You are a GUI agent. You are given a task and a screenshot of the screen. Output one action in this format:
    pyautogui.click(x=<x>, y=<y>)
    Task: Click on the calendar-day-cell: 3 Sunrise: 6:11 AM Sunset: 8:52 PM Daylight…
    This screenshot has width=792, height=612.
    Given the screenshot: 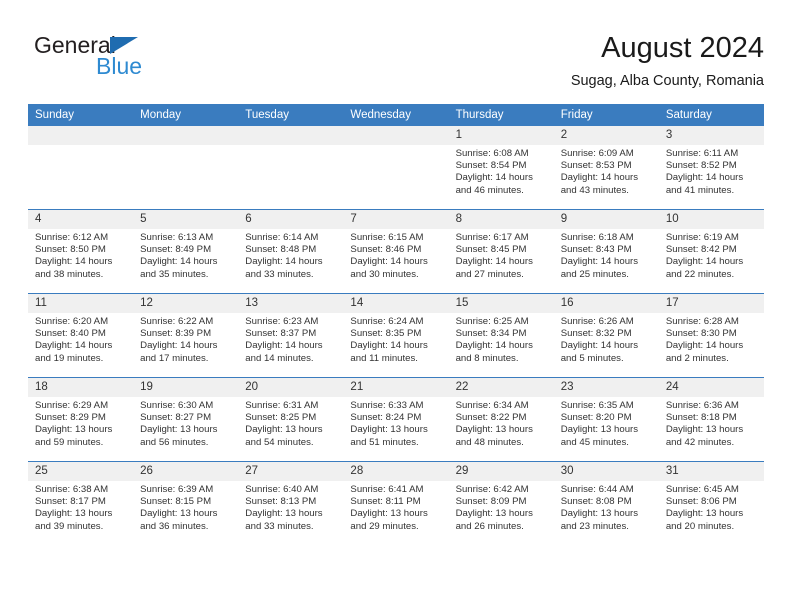 What is the action you would take?
    pyautogui.click(x=711, y=168)
    